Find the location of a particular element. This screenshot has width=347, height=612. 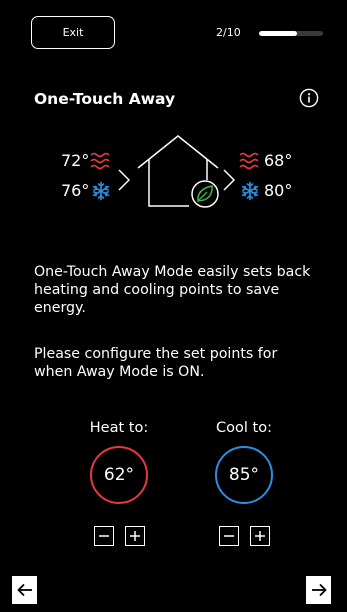

heat-setpoint-value: 62° is located at coordinates (119, 475).